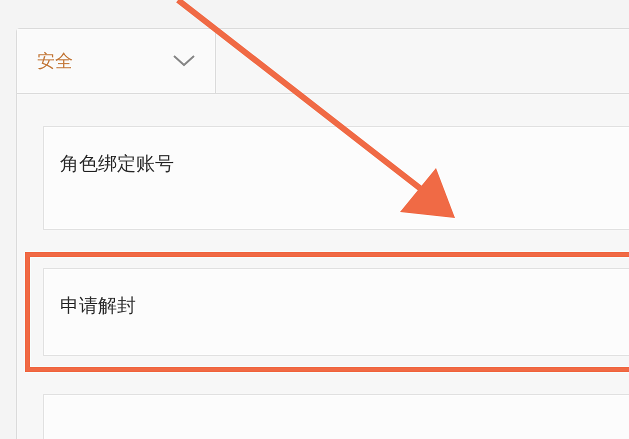 This screenshot has height=439, width=629. What do you see at coordinates (184, 61) in the screenshot?
I see `chevron-down-icon` at bounding box center [184, 61].